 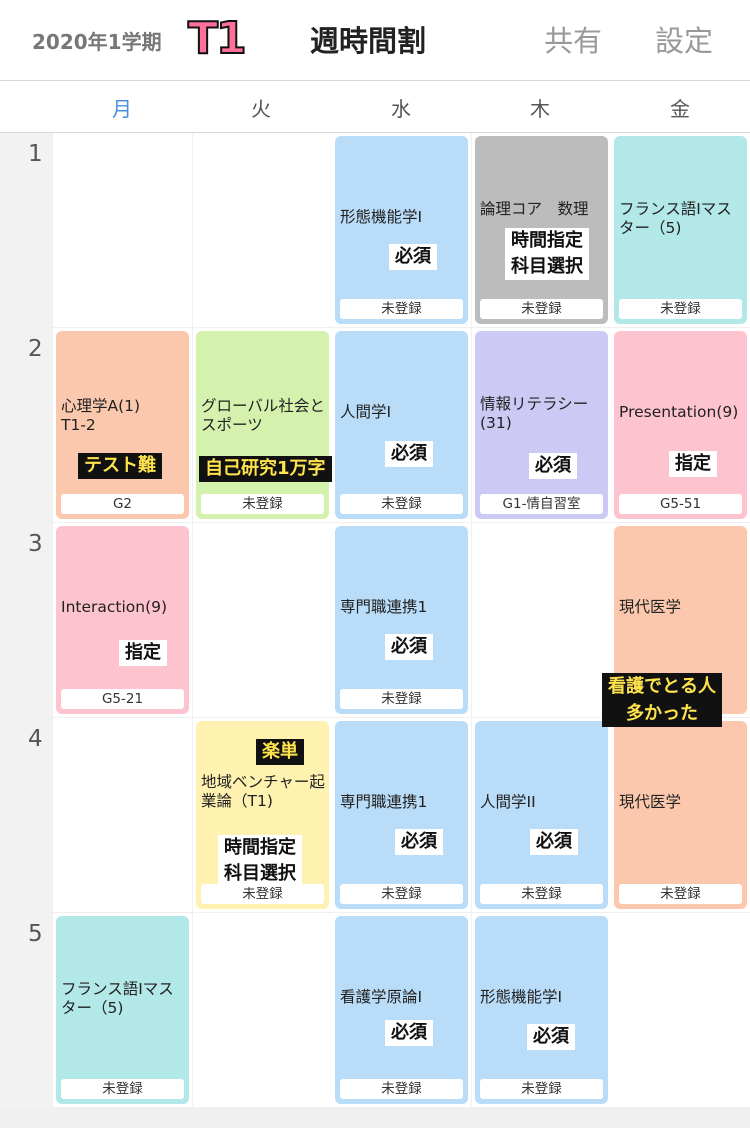 I want to click on slot: 人間学I 必須 未登録, so click(x=401, y=425).